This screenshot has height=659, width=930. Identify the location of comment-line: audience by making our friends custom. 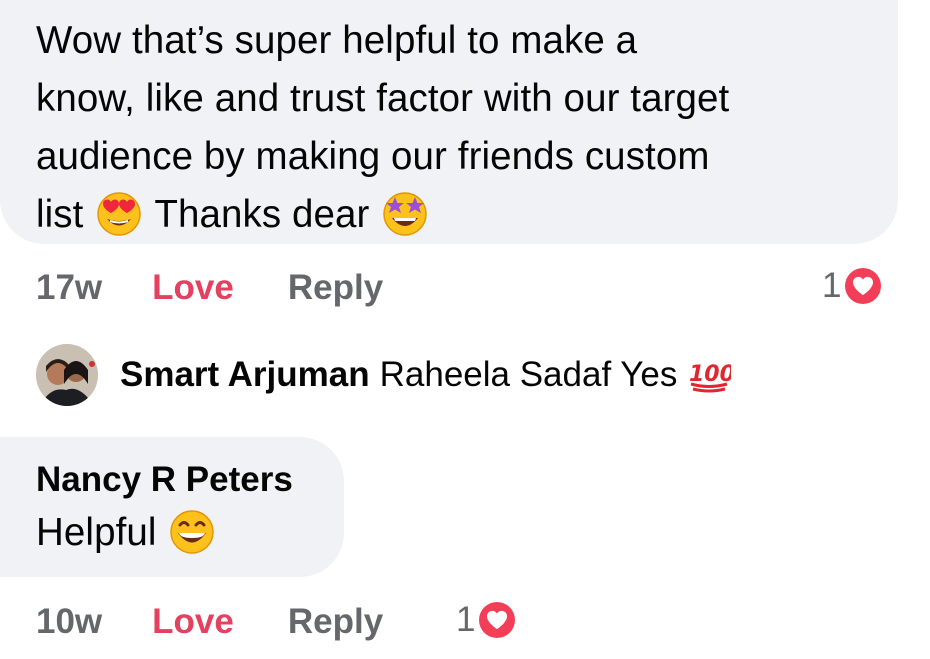
(373, 156).